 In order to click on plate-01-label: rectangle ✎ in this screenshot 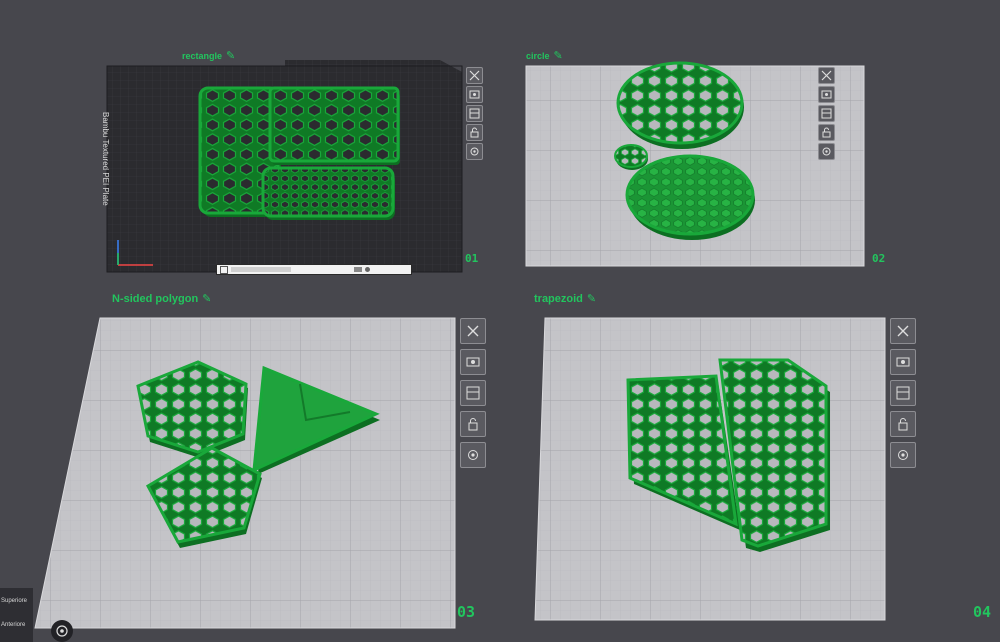, I will do `click(208, 55)`.